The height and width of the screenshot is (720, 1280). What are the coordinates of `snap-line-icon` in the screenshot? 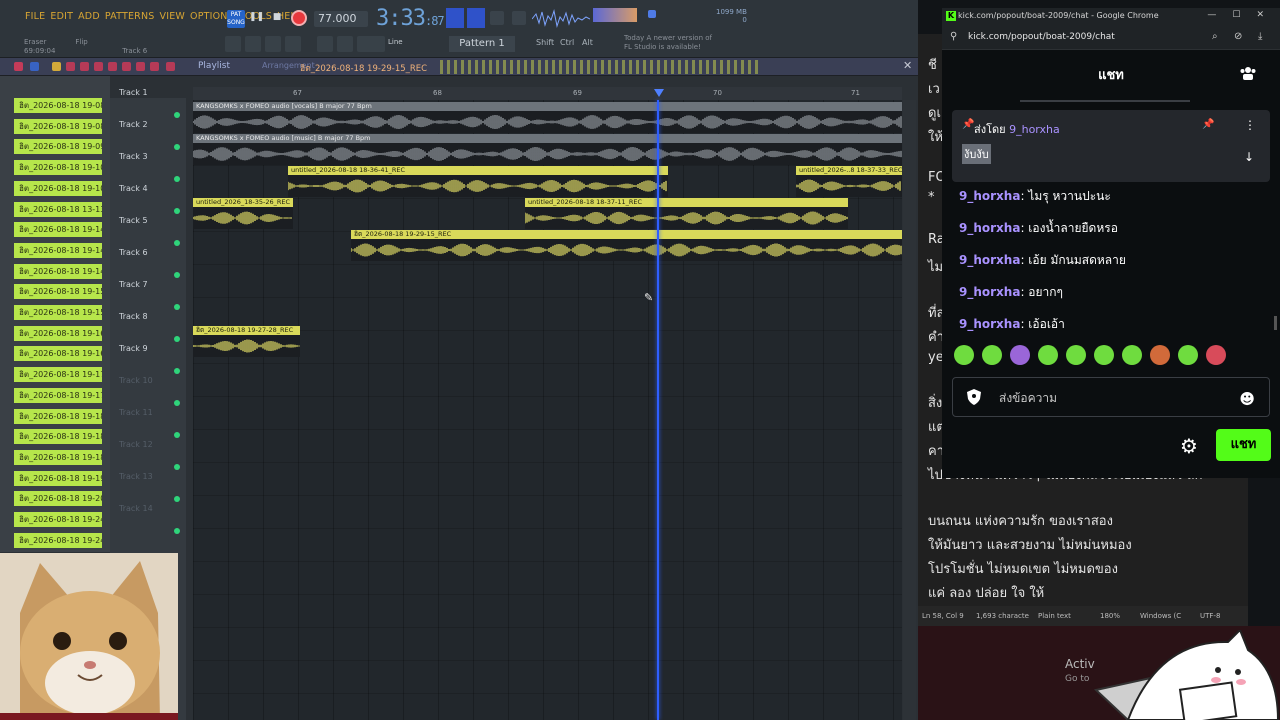 It's located at (371, 44).